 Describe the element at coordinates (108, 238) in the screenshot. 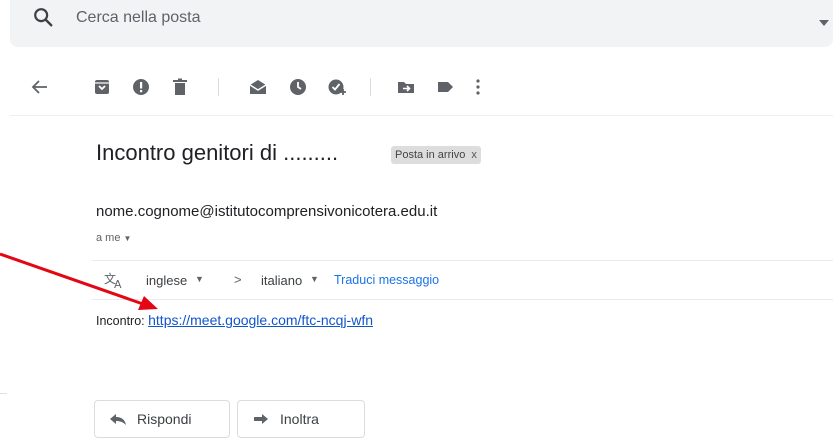

I see `recipient-label: a me` at that location.